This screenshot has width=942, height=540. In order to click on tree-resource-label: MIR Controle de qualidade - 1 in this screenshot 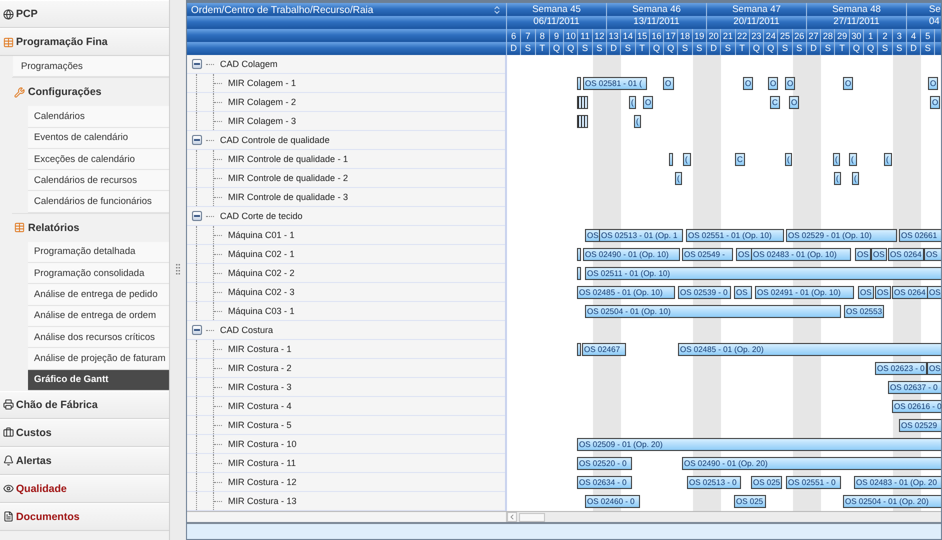, I will do `click(288, 159)`.